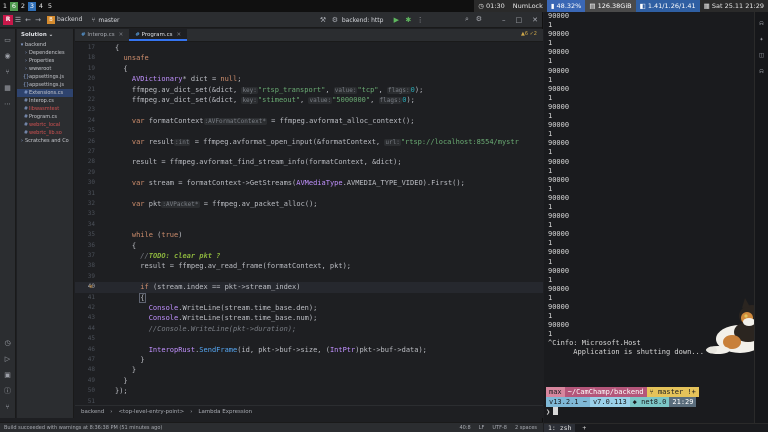  I want to click on close-icon: ✕, so click(535, 20).